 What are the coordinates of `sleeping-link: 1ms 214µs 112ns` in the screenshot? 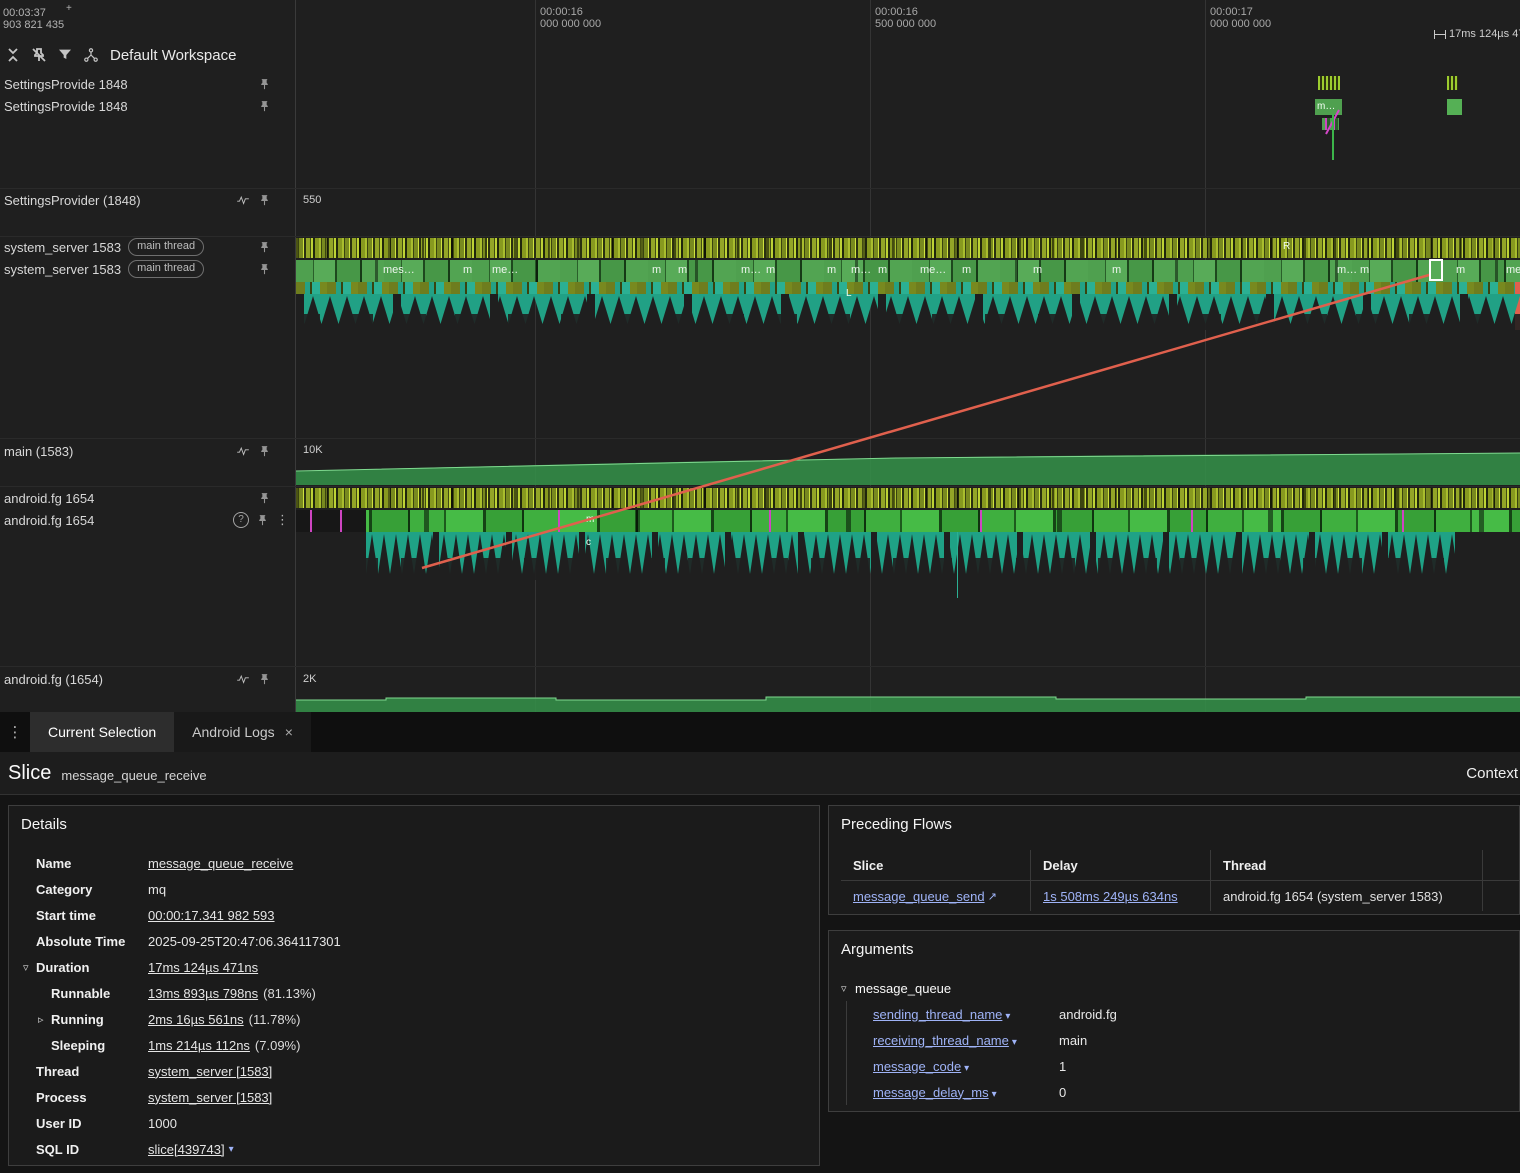 It's located at (199, 1045).